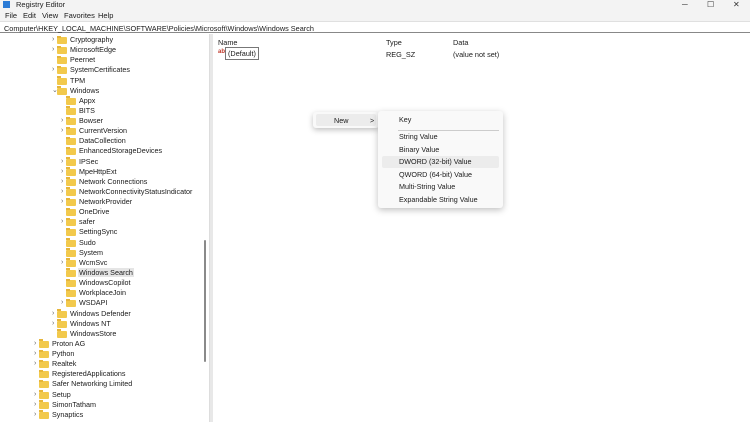 The image size is (750, 422). Describe the element at coordinates (104, 182) in the screenshot. I see `tree-item: › Network Connections` at that location.